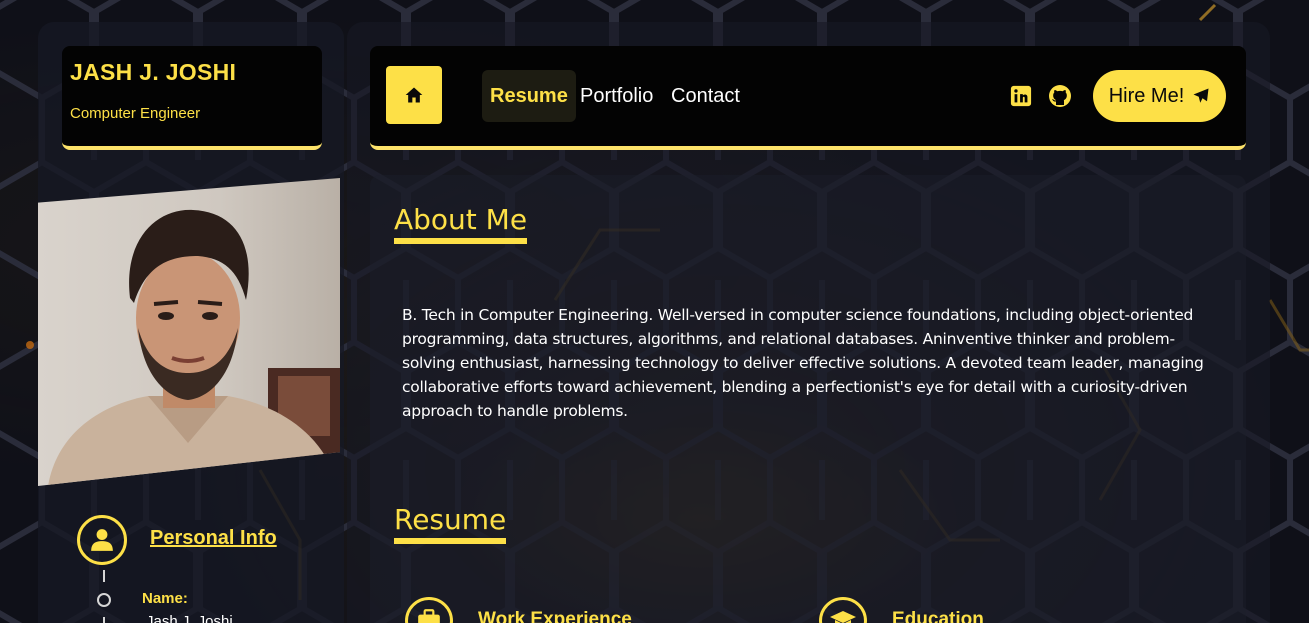 The image size is (1309, 623). I want to click on personal-info-badge, so click(102, 540).